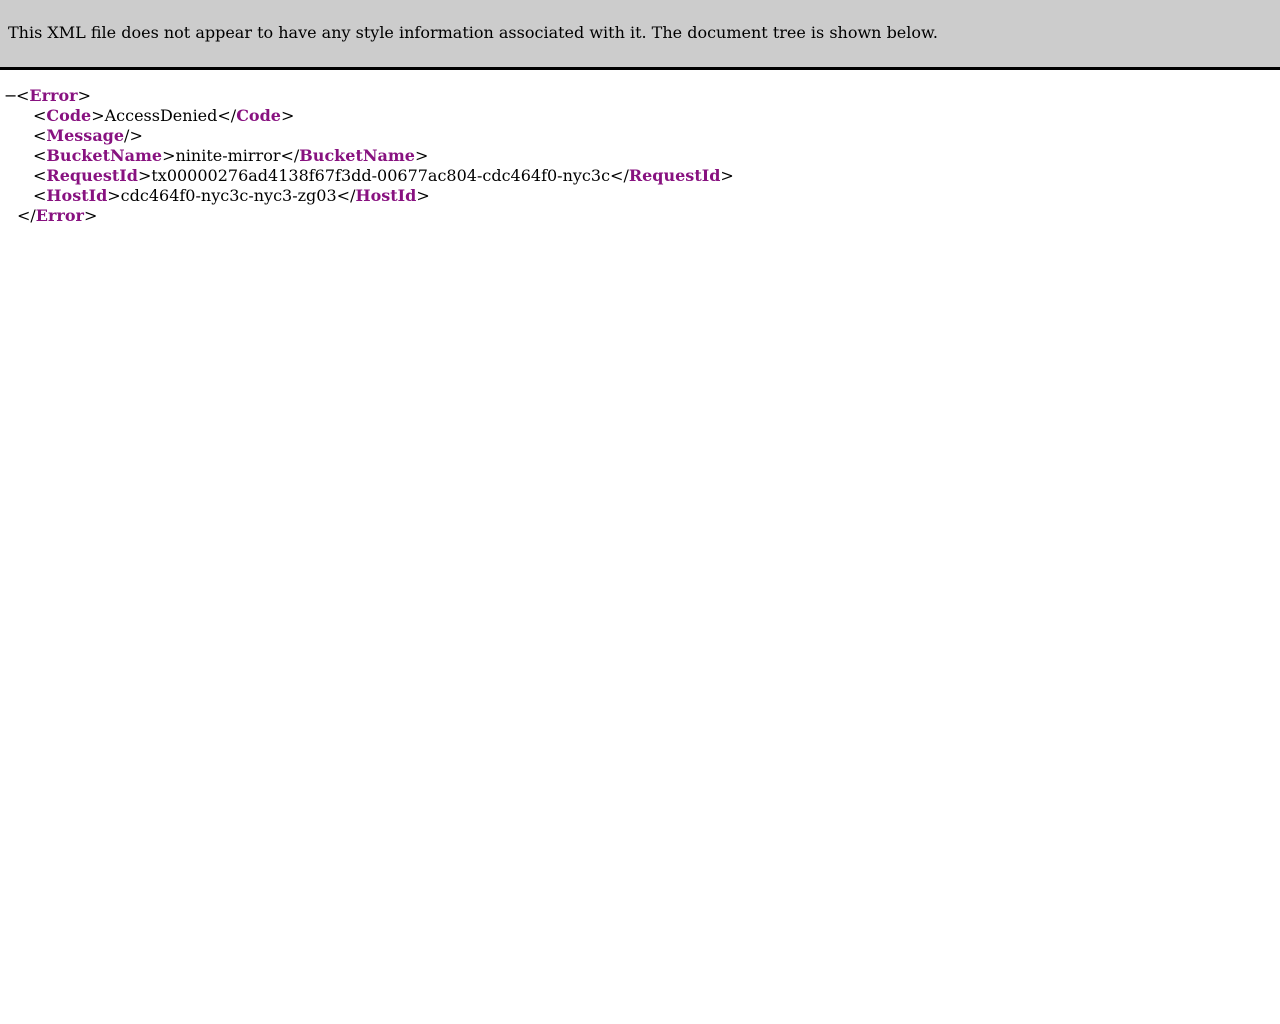 Image resolution: width=1280 pixels, height=1024 pixels. I want to click on xml-element-code: <Code>AccessDenied</Code>, so click(164, 115).